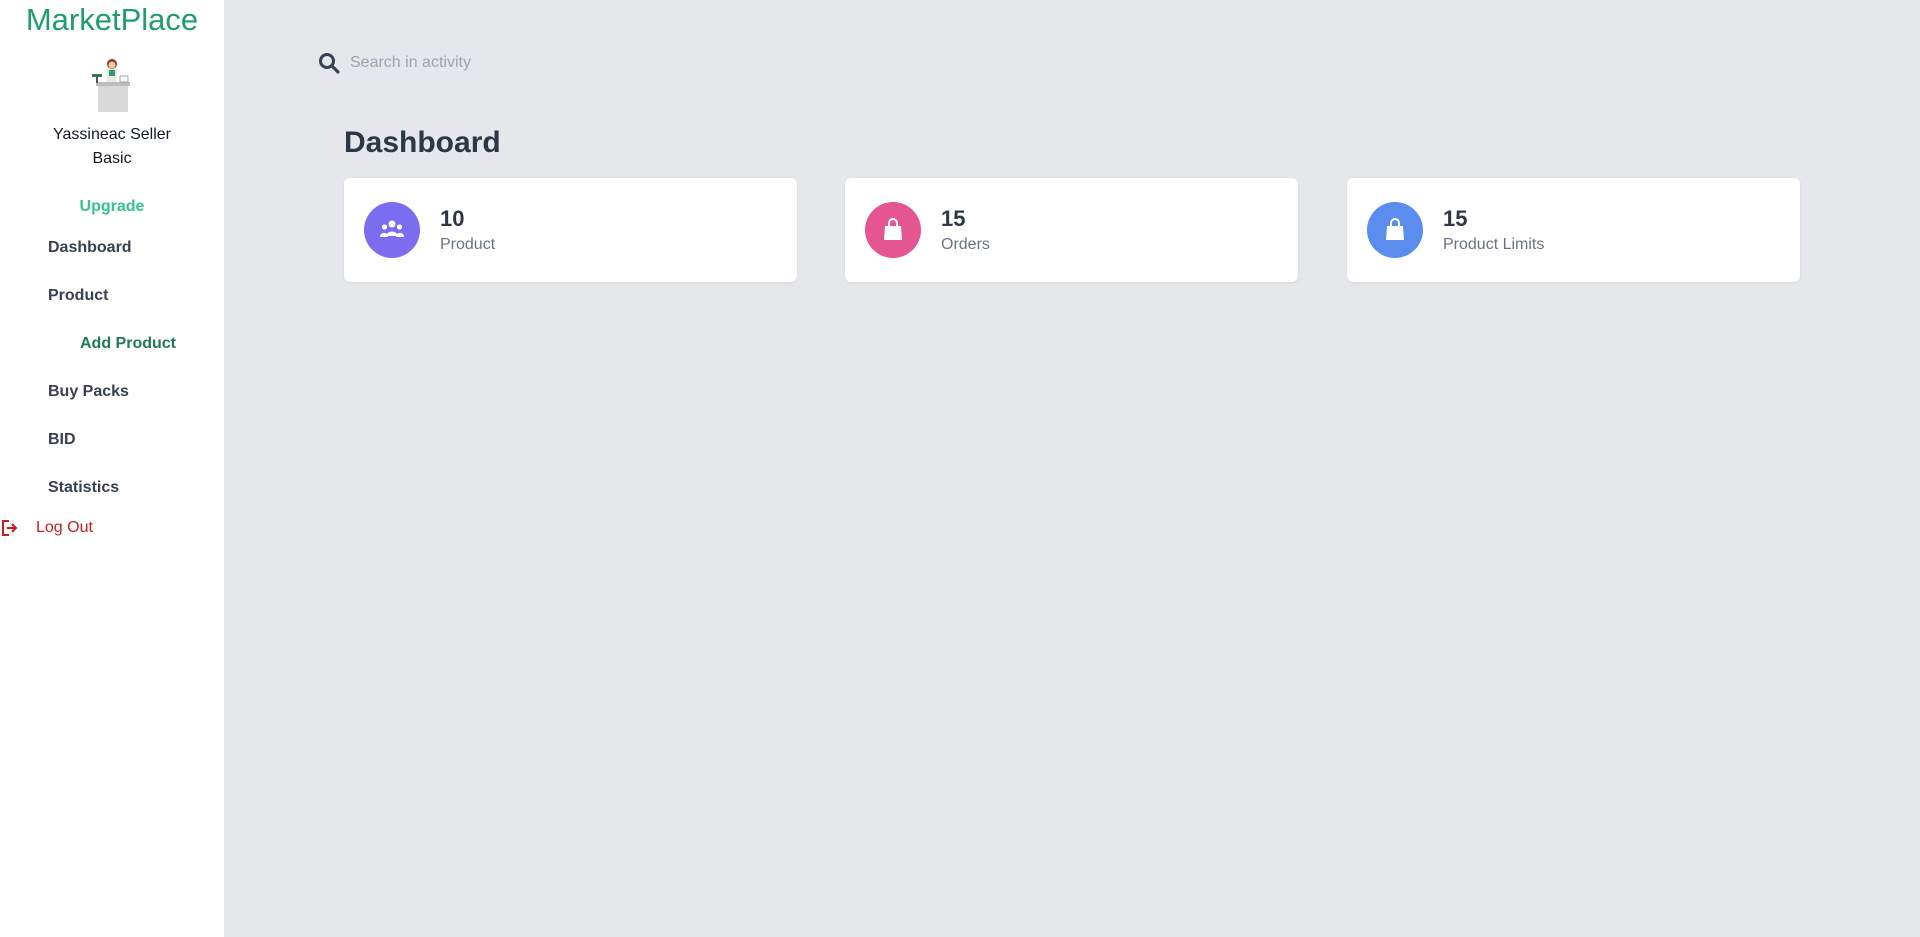  What do you see at coordinates (112, 20) in the screenshot?
I see `brand-logo: MarketPlace` at bounding box center [112, 20].